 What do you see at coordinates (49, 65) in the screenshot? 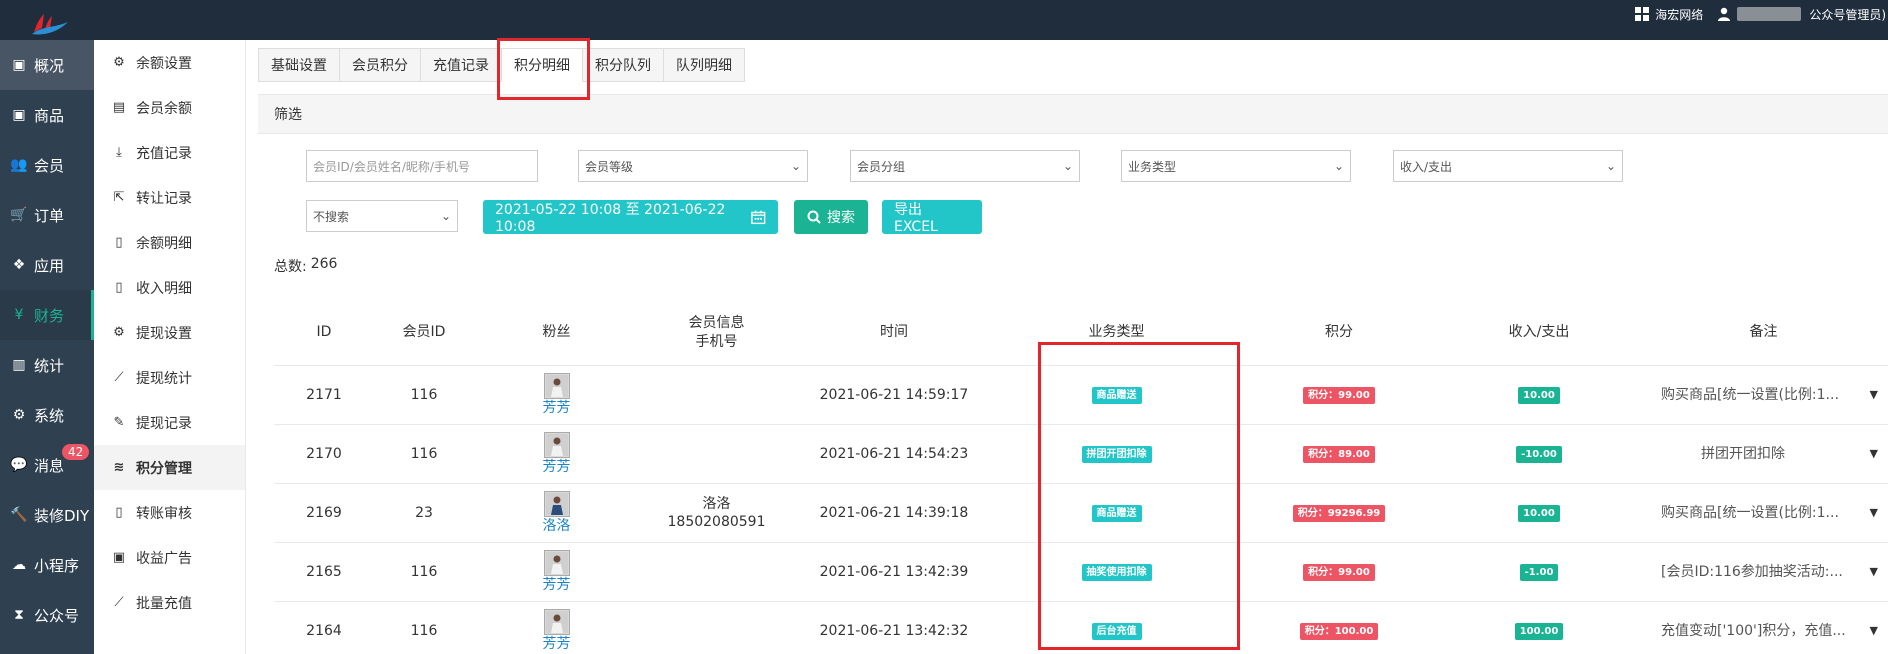
I see `nav-label: 概况` at bounding box center [49, 65].